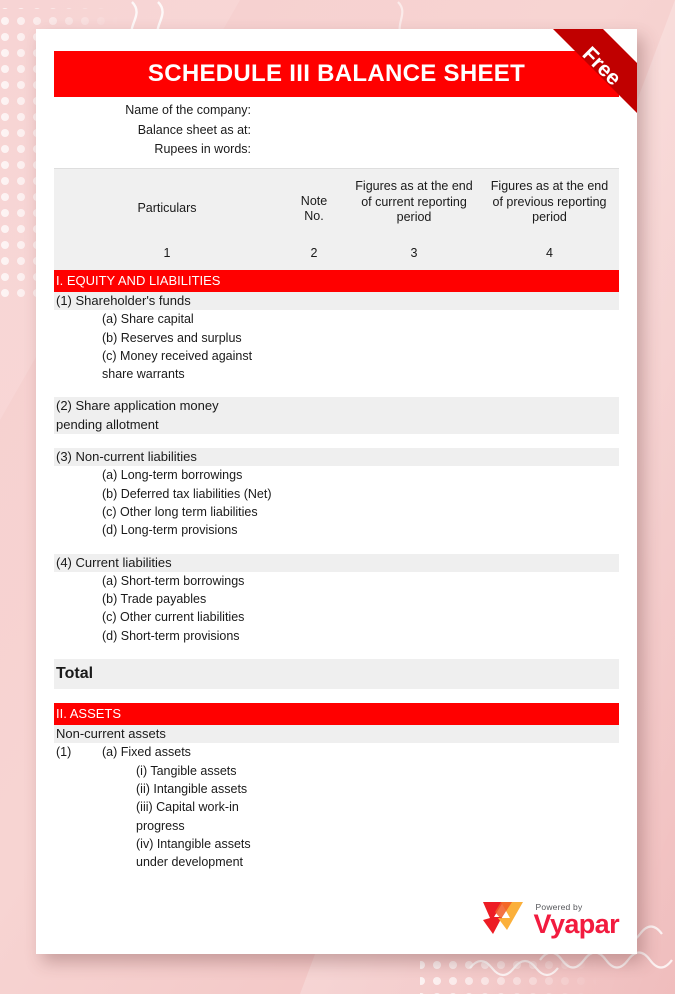 This screenshot has width=675, height=994. What do you see at coordinates (89, 713) in the screenshot?
I see `row-label: II. ASSETS` at bounding box center [89, 713].